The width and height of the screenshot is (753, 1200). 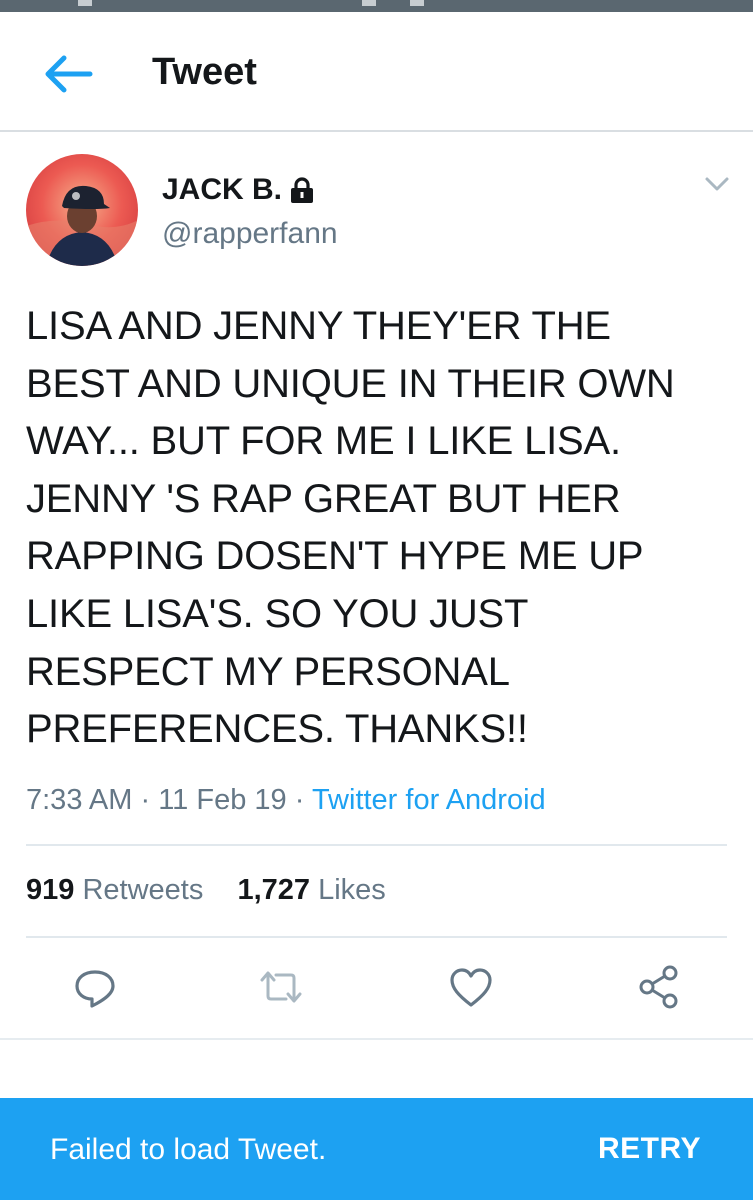 What do you see at coordinates (222, 800) in the screenshot?
I see `tweet-date: 11 Feb 19` at bounding box center [222, 800].